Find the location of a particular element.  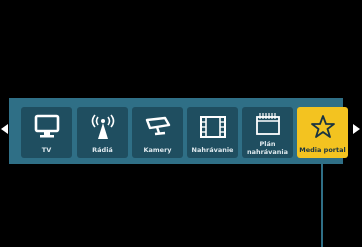

menu-item-label-line1: Plán is located at coordinates (267, 144).